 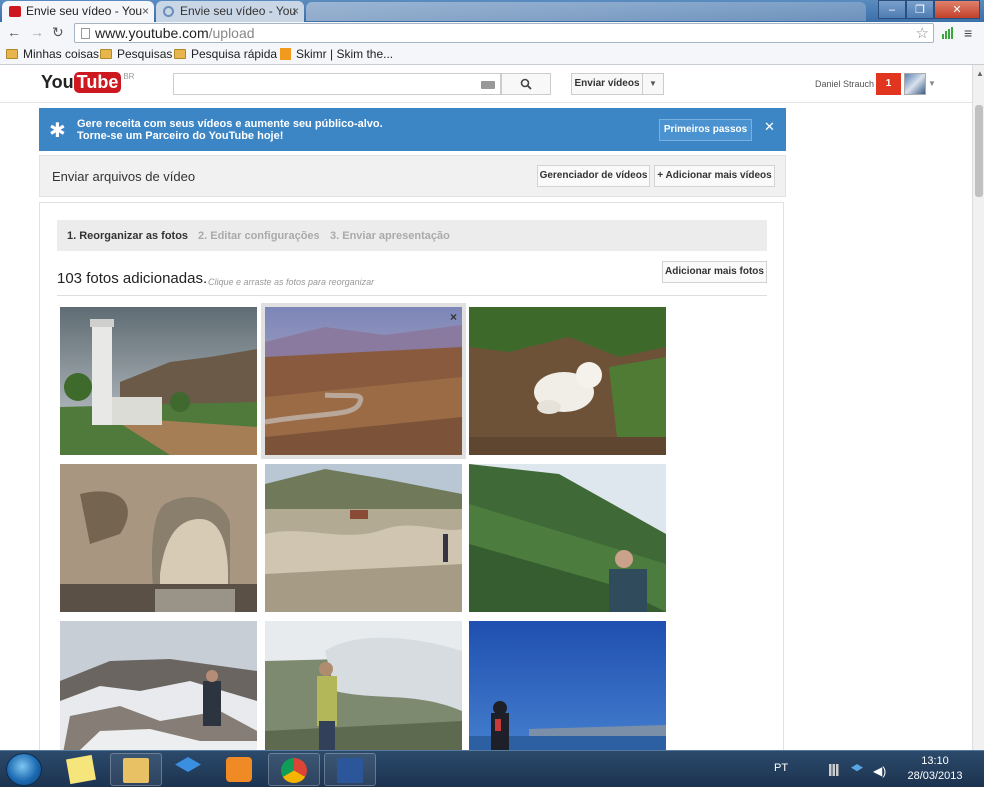 I want to click on youtube-favicon-icon, so click(x=15, y=11).